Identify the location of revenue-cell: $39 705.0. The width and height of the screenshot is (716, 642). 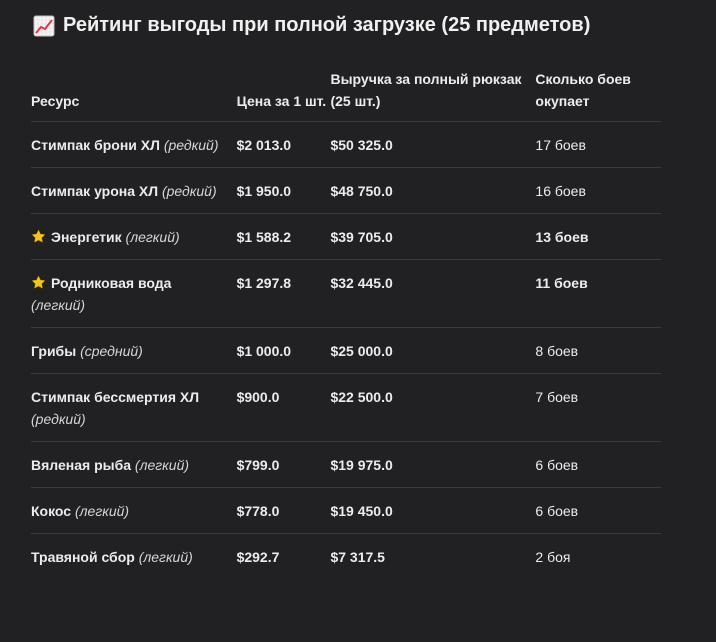
(433, 236).